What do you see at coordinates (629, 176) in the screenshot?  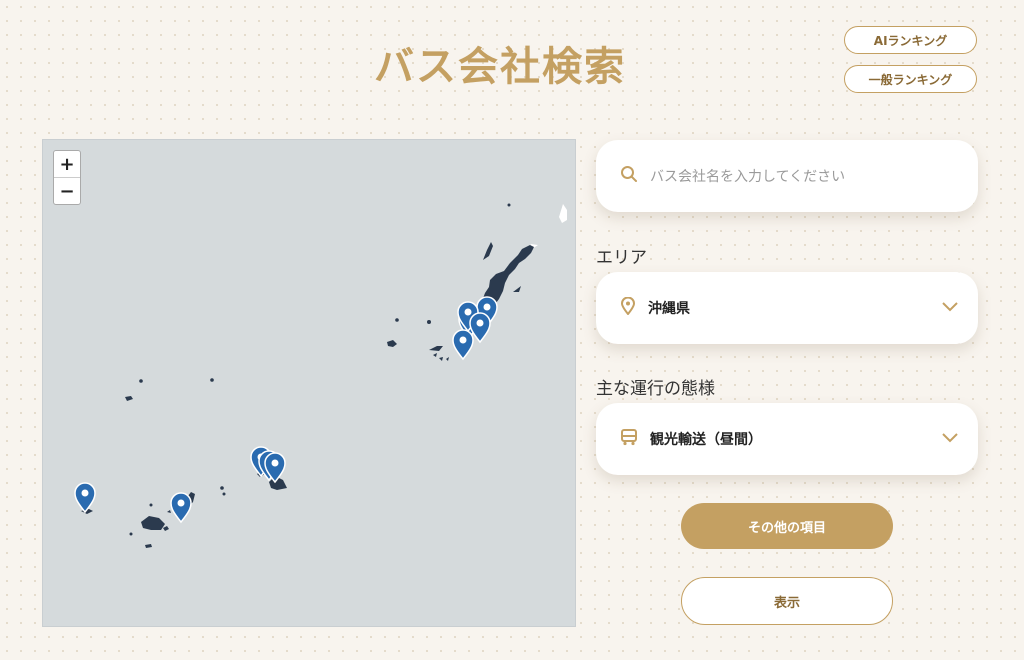 I see `search-icon` at bounding box center [629, 176].